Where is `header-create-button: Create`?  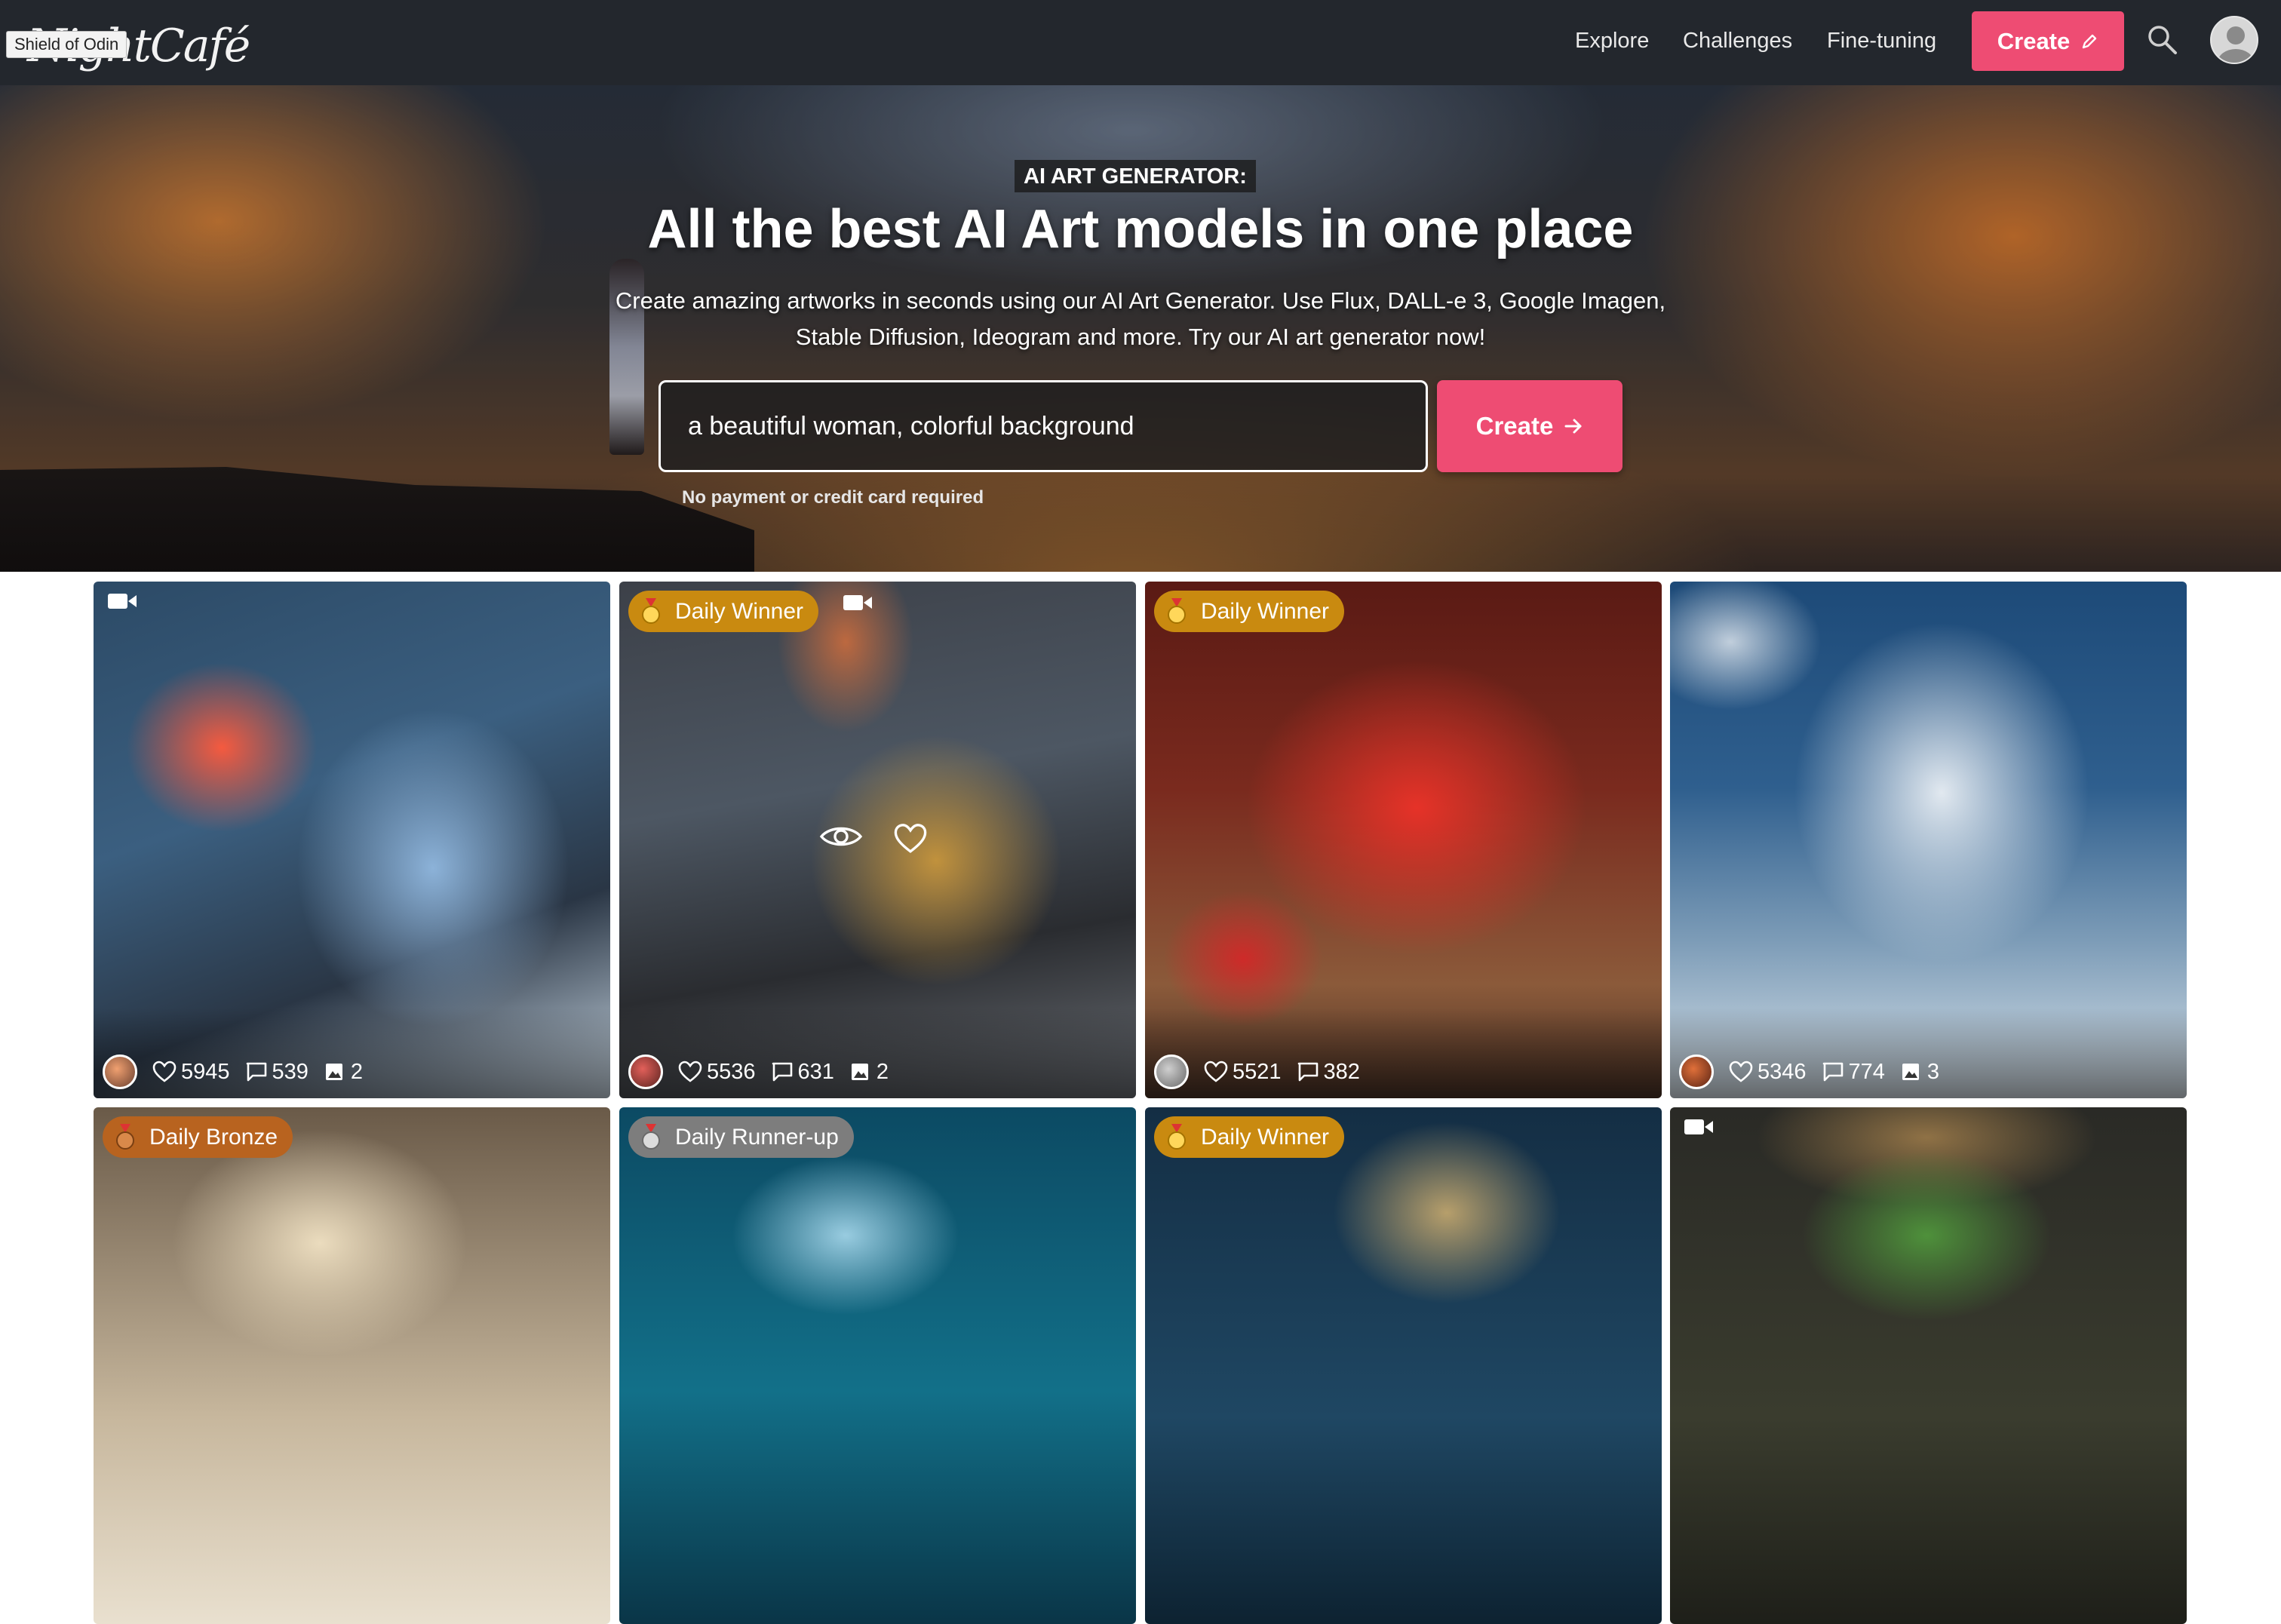 header-create-button: Create is located at coordinates (2048, 41).